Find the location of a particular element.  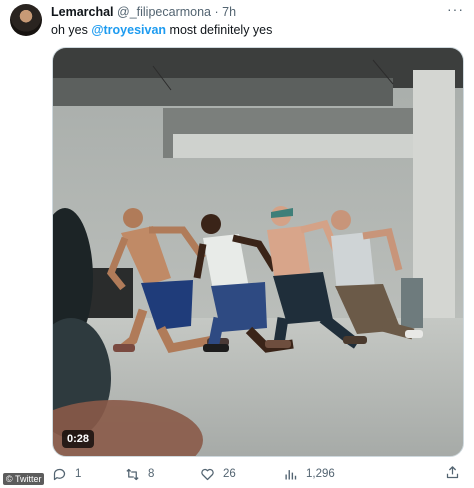

share-button is located at coordinates (452, 475).